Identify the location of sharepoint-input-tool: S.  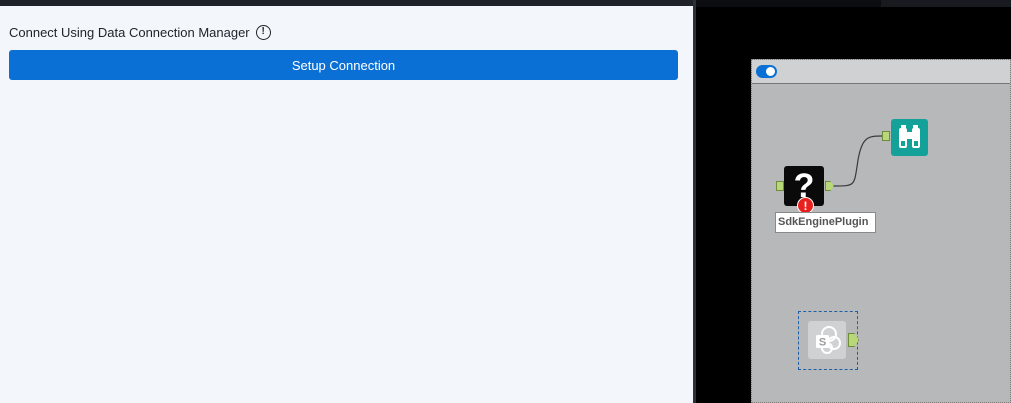
(827, 340).